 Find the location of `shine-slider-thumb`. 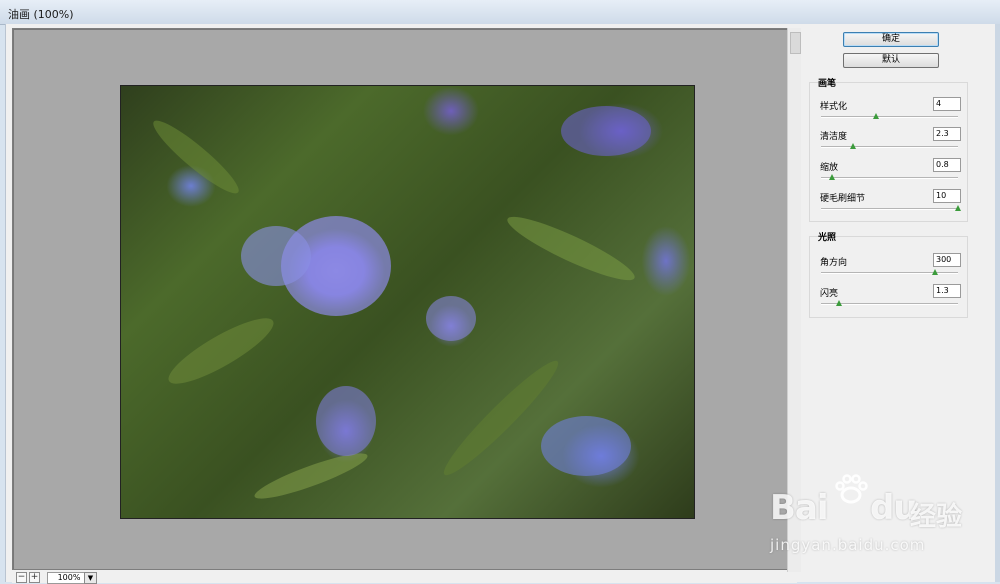

shine-slider-thumb is located at coordinates (838, 303).